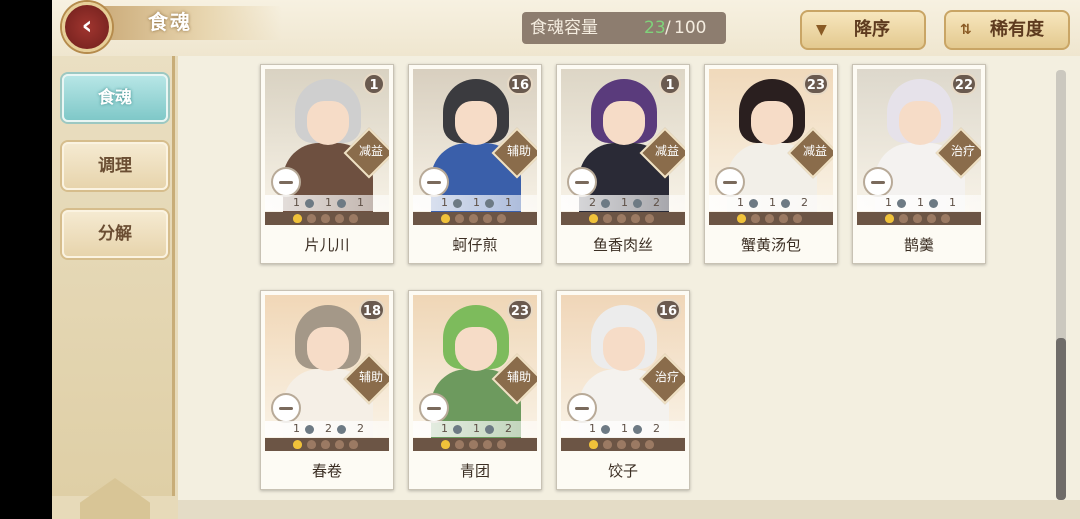 This screenshot has width=1080, height=519. I want to click on stat-values: 1 2 2, so click(327, 429).